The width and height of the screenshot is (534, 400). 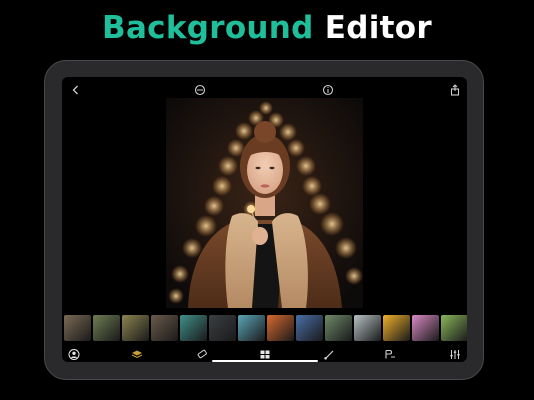 What do you see at coordinates (338, 328) in the screenshot?
I see `background-thumbnail-green-landscape` at bounding box center [338, 328].